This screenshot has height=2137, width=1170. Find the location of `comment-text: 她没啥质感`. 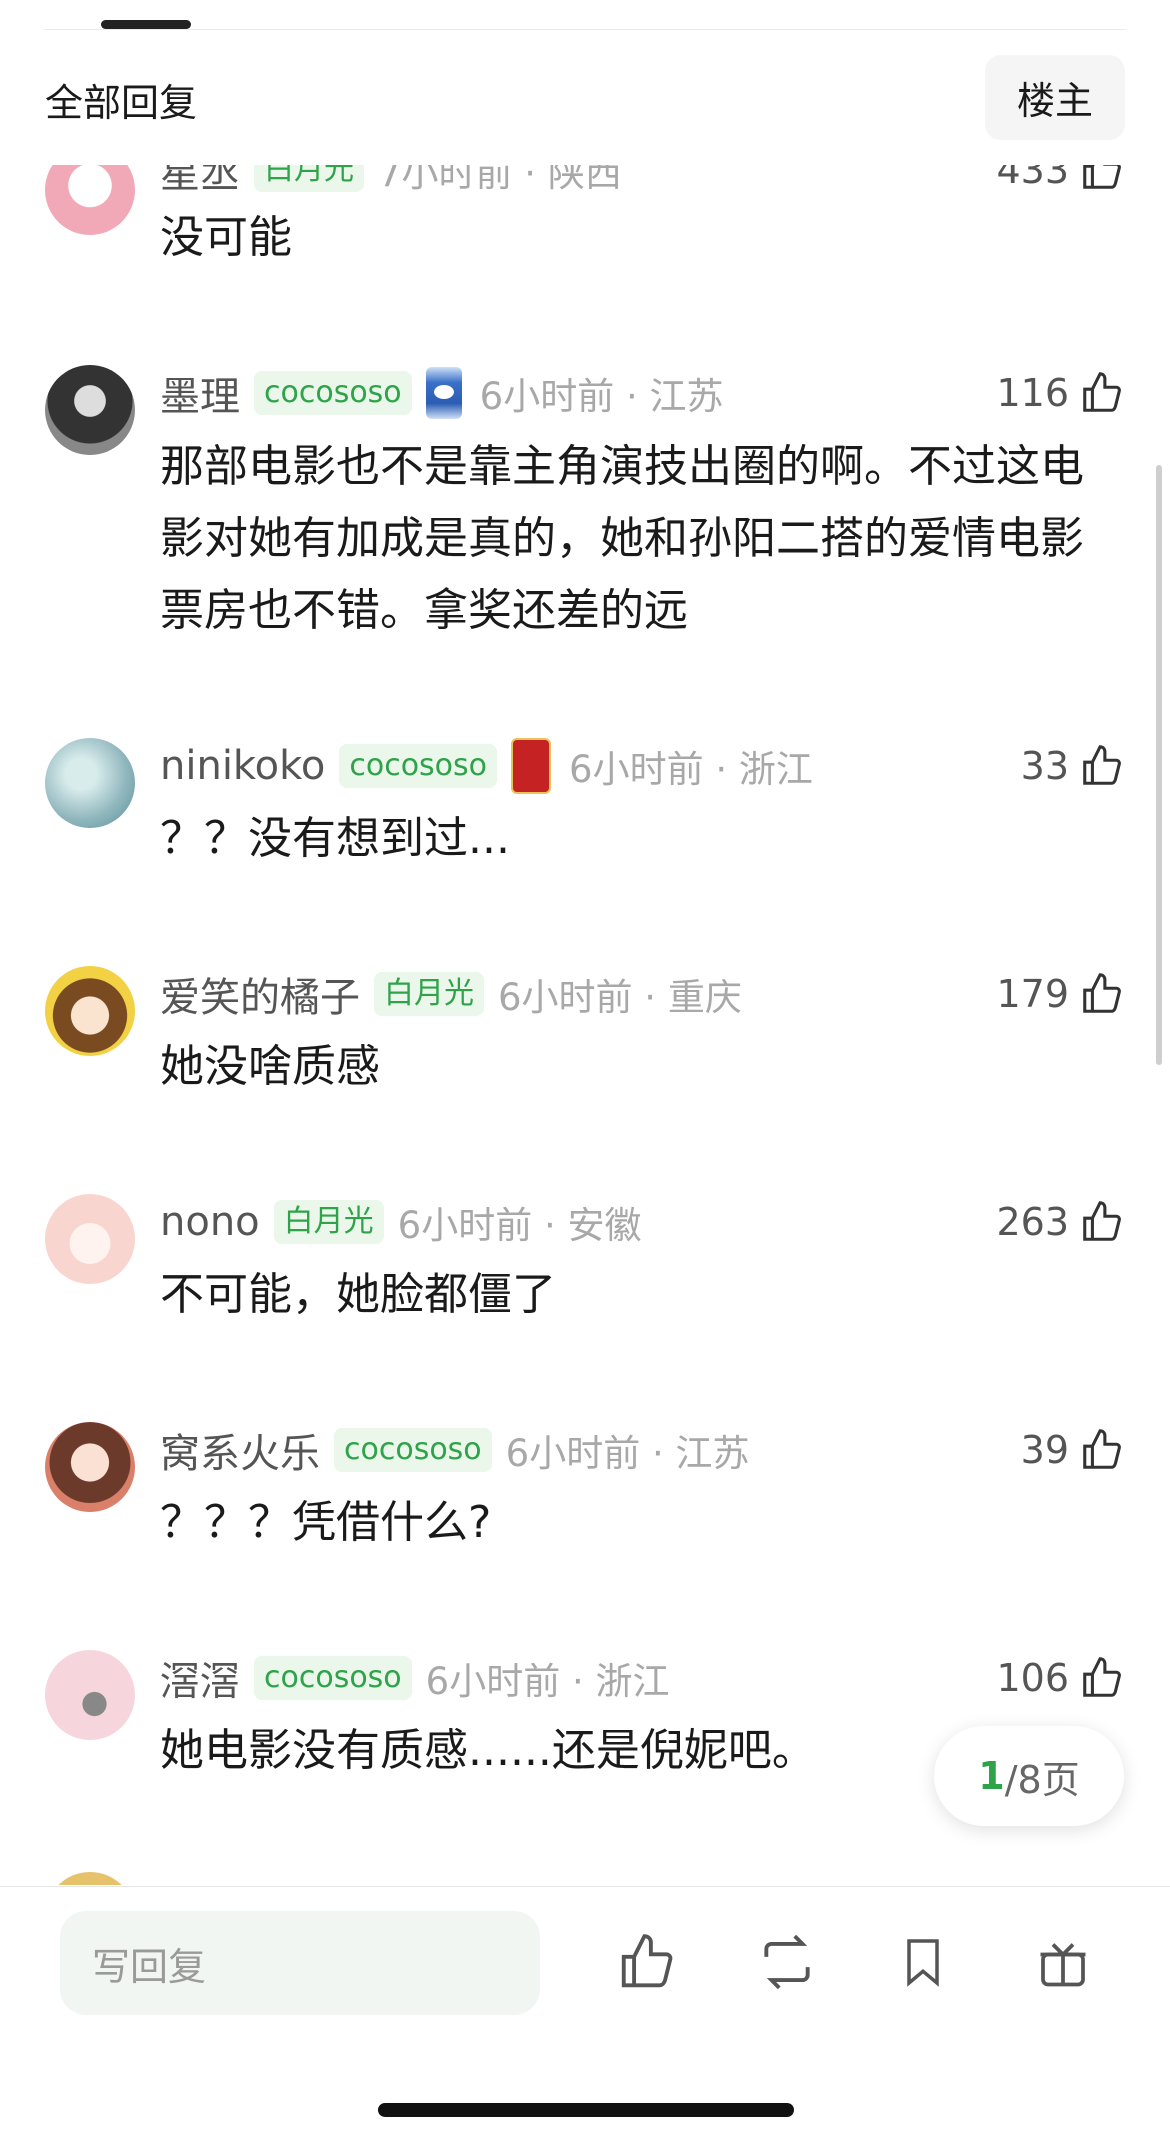

comment-text: 她没啥质感 is located at coordinates (270, 1066).